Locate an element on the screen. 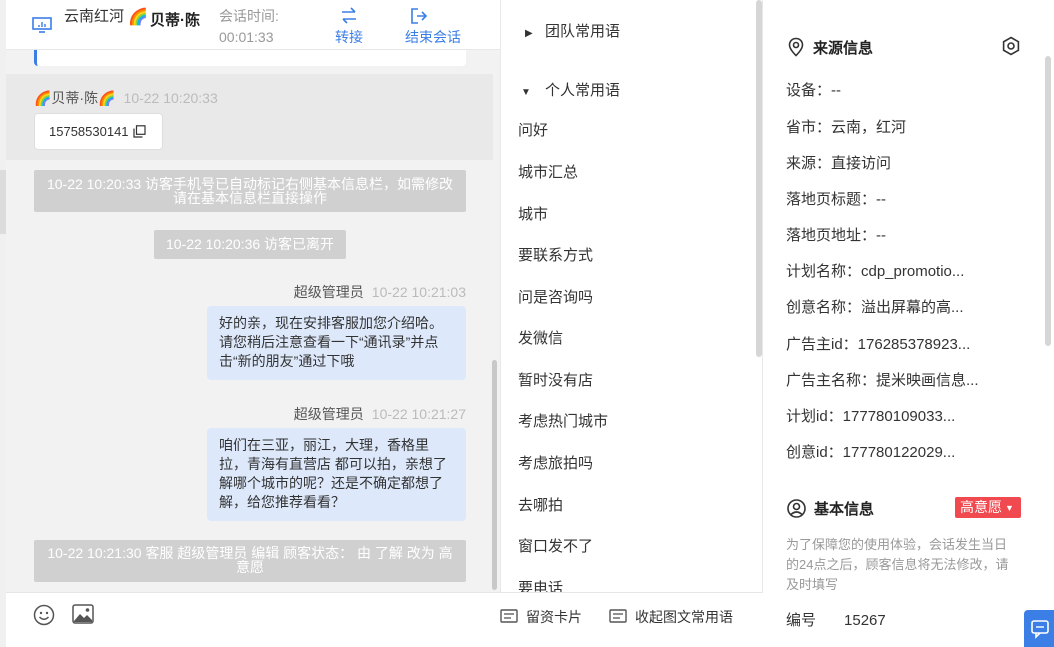 The height and width of the screenshot is (647, 1054). agent-message-header: 超级管理员 10-22 10:21:27 is located at coordinates (380, 414).